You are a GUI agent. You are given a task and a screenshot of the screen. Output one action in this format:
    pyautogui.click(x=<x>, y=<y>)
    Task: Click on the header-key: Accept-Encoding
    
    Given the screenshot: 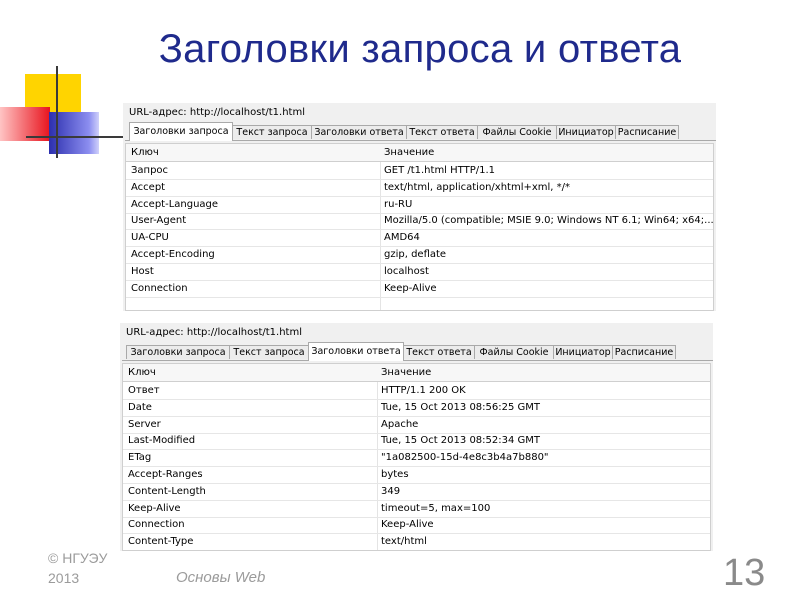 What is the action you would take?
    pyautogui.click(x=173, y=254)
    